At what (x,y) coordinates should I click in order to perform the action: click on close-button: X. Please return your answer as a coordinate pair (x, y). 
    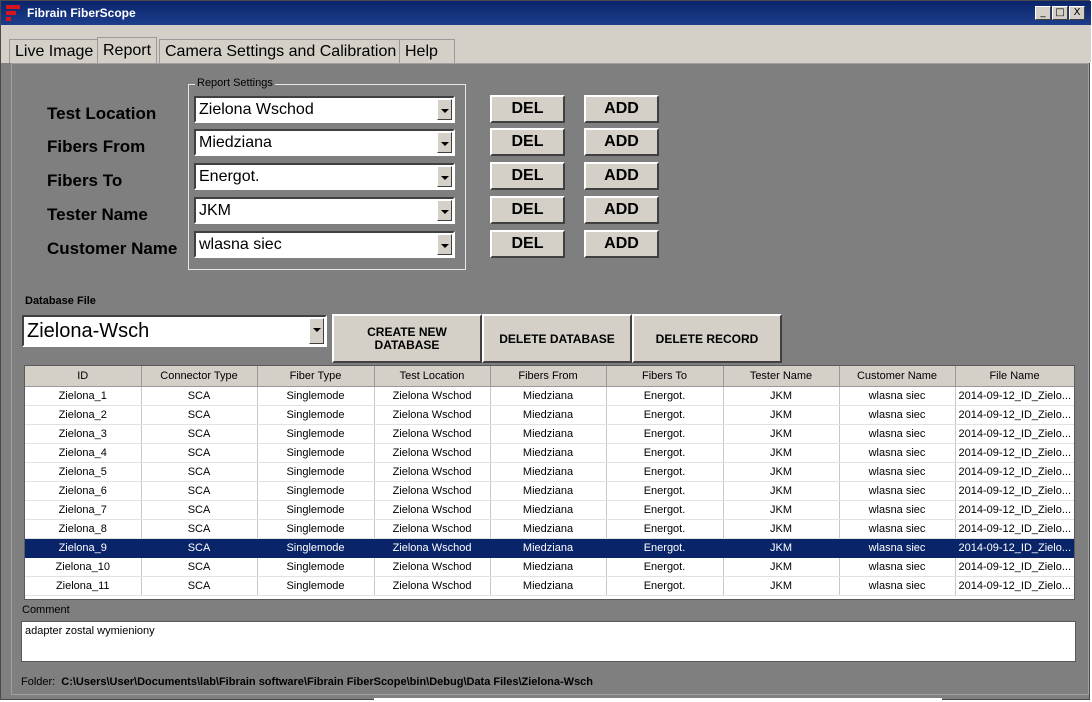
    Looking at the image, I should click on (1077, 13).